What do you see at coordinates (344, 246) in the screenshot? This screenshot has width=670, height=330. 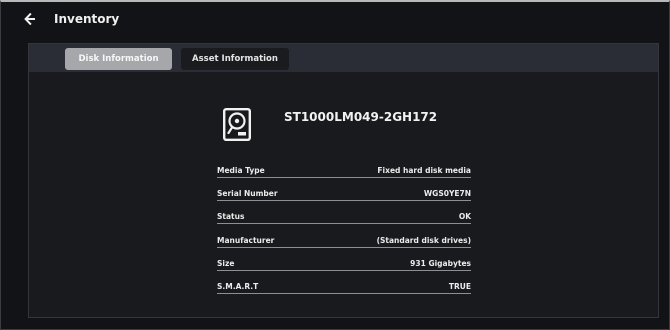 I see `property-row-manufacturer: Manufacturer (Standard disk drives)` at bounding box center [344, 246].